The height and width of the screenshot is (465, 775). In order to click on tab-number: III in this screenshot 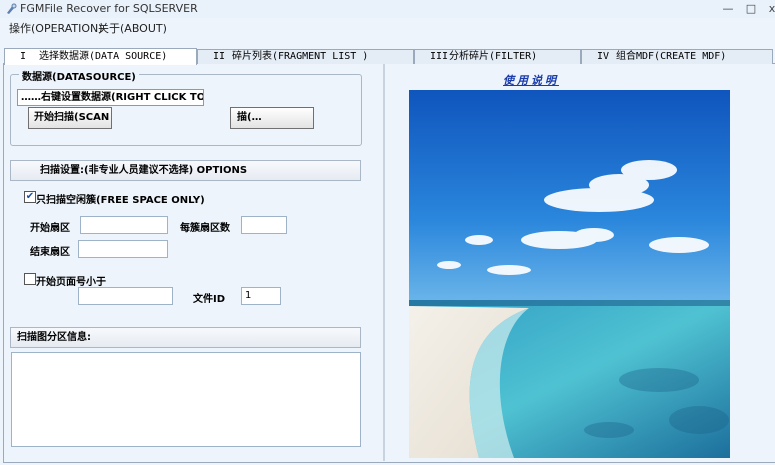, I will do `click(439, 56)`.